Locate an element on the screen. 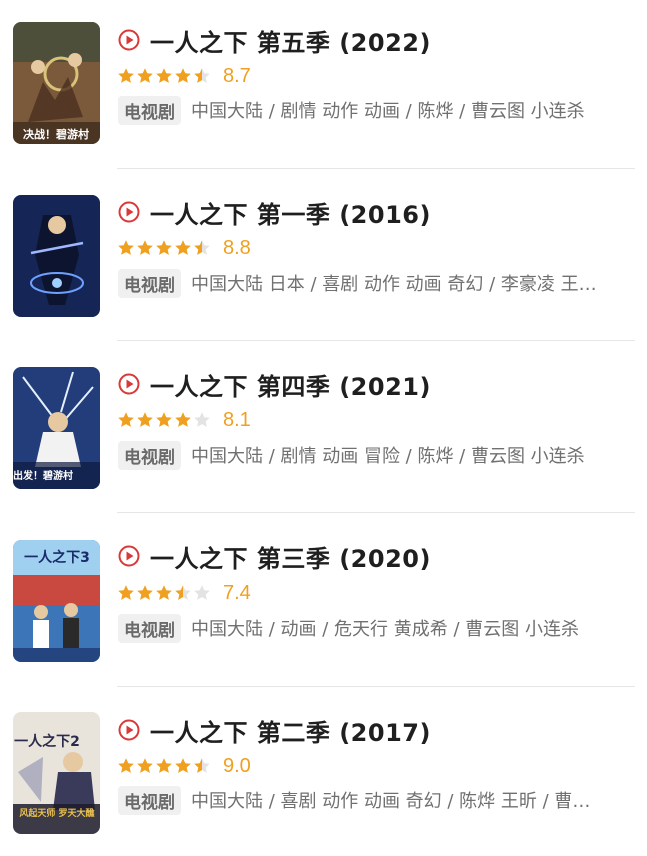  meta-row: 电视剧 中国大陆 / 动画 / 危天行 黄成希 / 曹云图 小连杀 is located at coordinates (373, 628).